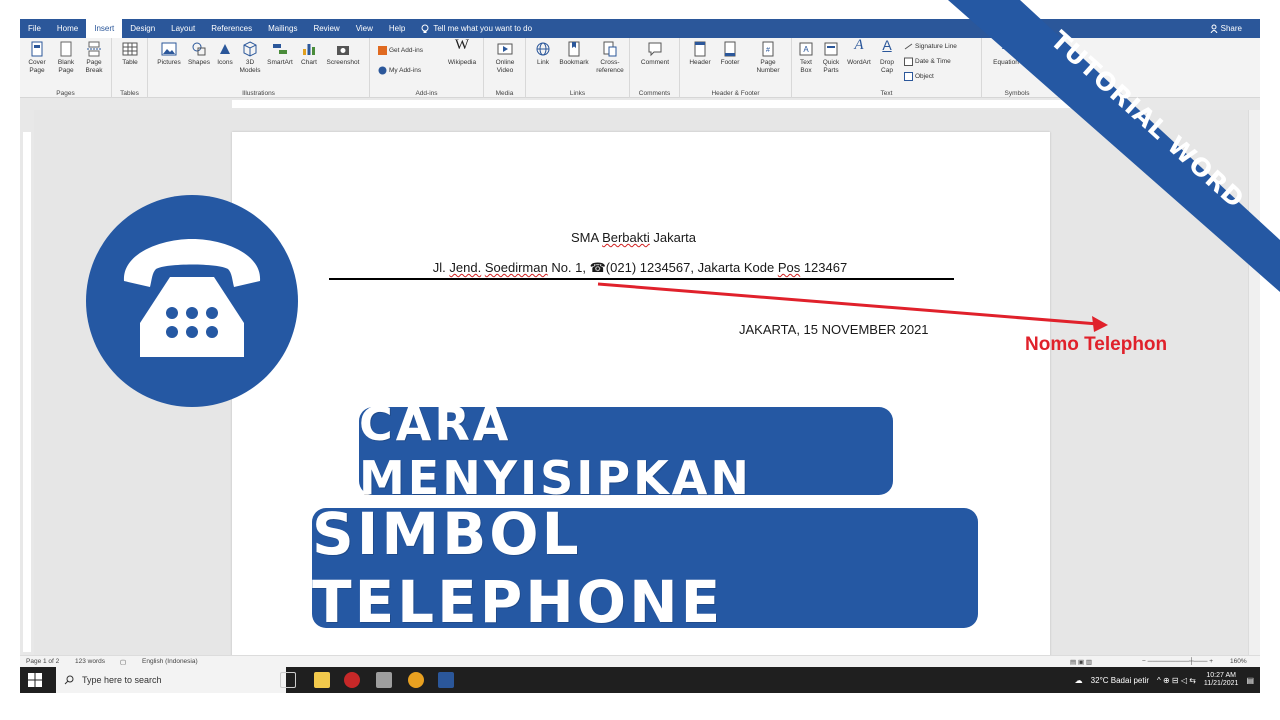 Image resolution: width=1280 pixels, height=720 pixels. Describe the element at coordinates (1238, 661) in the screenshot. I see `zoom-level: 160%` at that location.